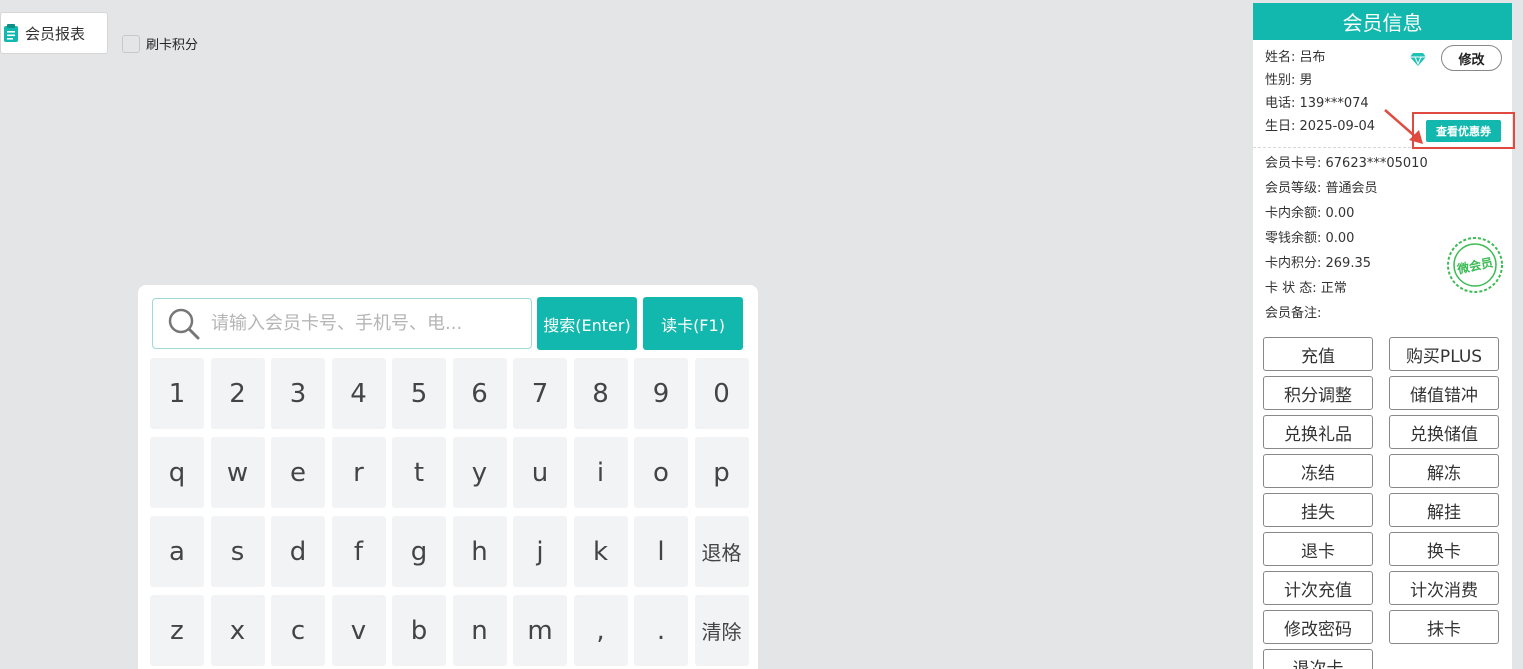 This screenshot has width=1523, height=669. Describe the element at coordinates (693, 323) in the screenshot. I see `read-card-button: 读卡(F1)` at that location.